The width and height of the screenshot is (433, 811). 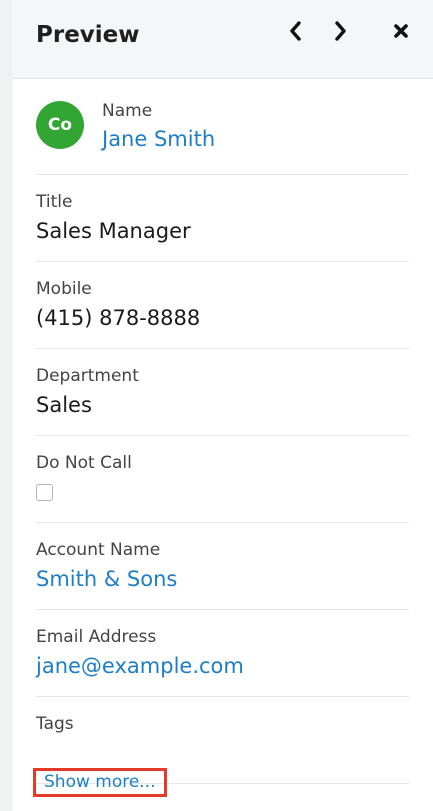 I want to click on preview-title: Preview, so click(x=88, y=35).